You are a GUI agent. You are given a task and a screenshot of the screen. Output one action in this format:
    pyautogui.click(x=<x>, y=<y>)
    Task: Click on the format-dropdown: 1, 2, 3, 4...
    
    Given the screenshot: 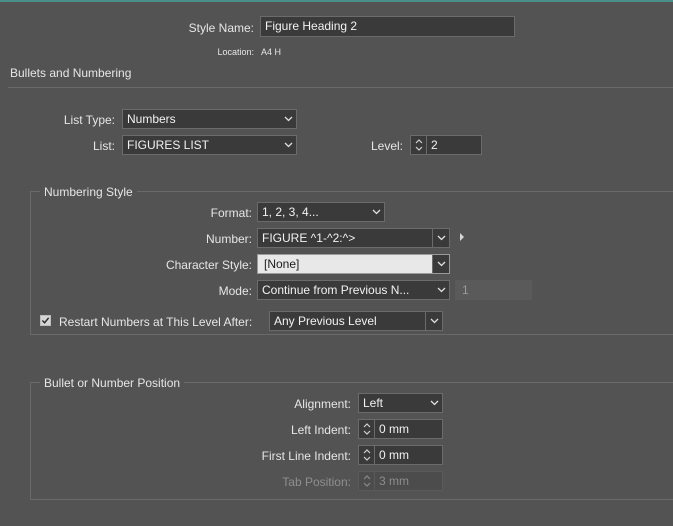 What is the action you would take?
    pyautogui.click(x=321, y=212)
    